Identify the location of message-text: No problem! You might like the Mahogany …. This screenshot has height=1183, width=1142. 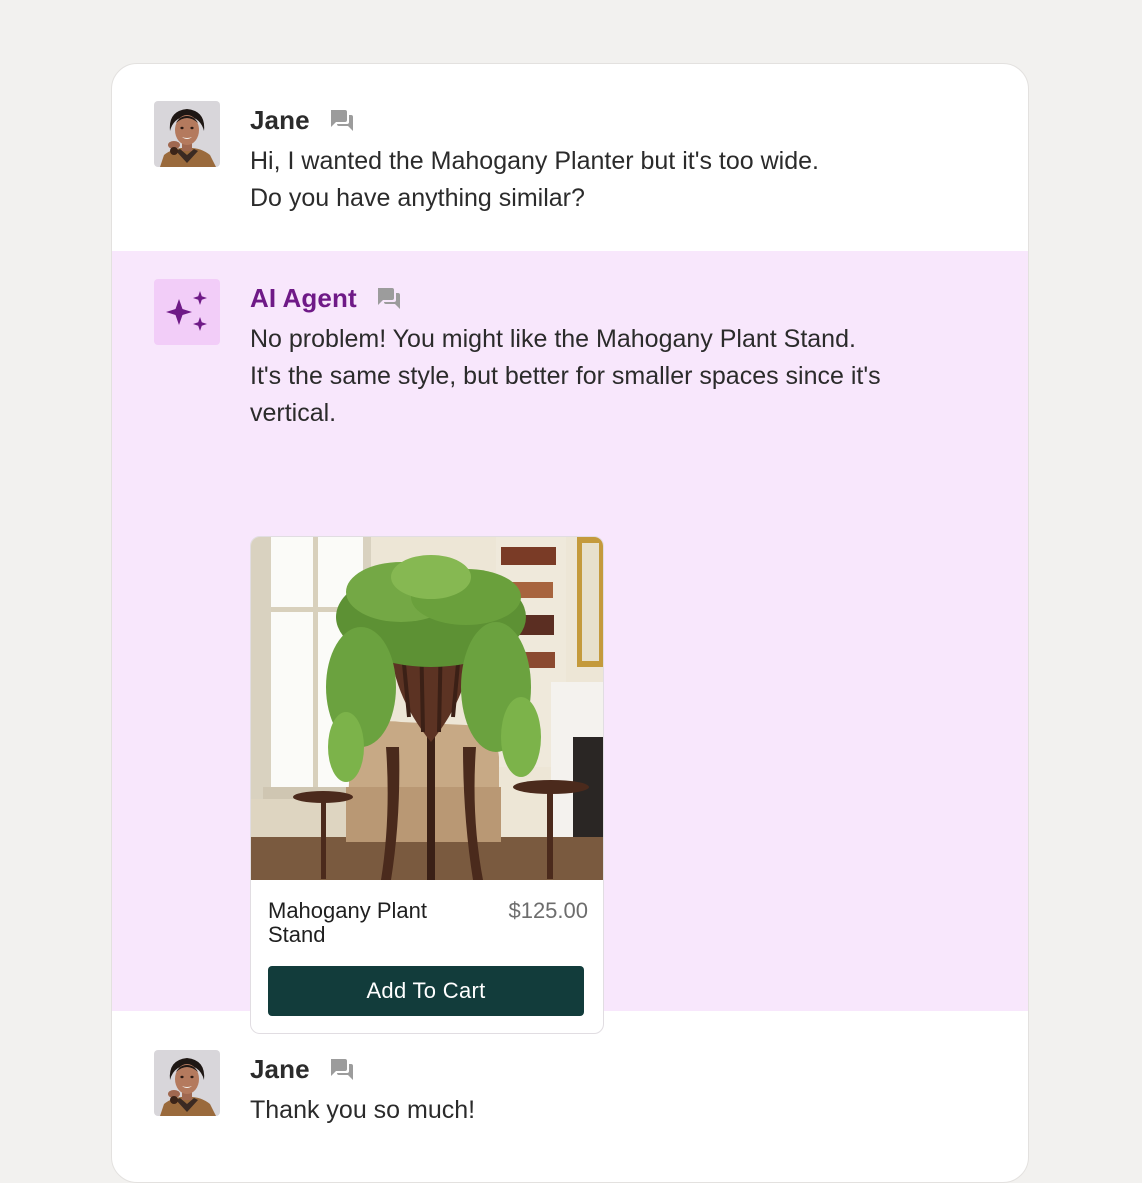
(610, 376).